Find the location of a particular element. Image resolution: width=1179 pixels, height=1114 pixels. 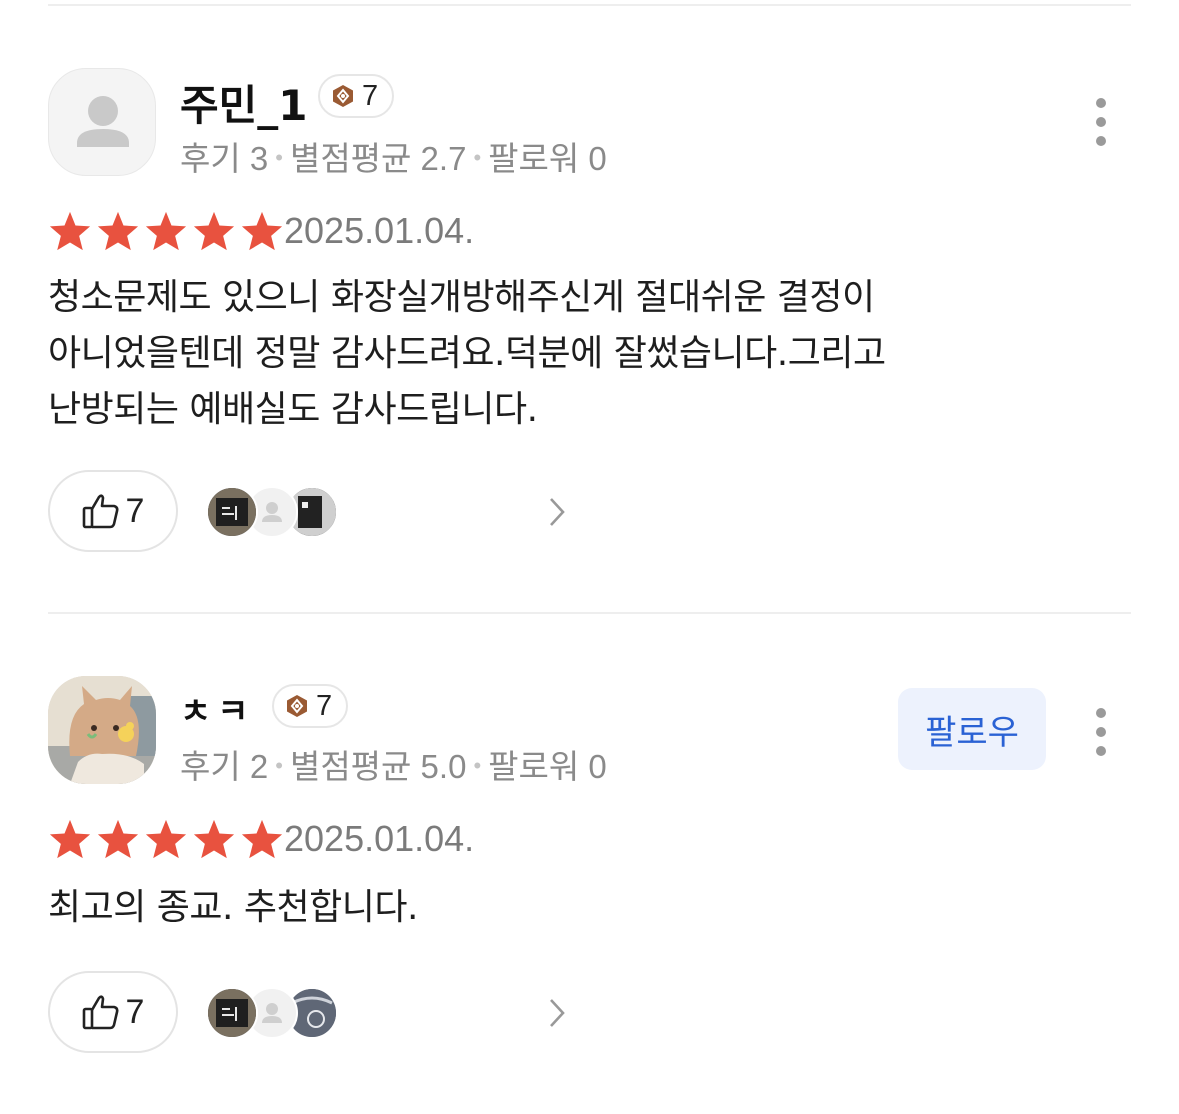

review-text-line: 아니었을텐데 정말 감사드려요.덕분에 잘썼습니다.그리고 is located at coordinates (467, 353).